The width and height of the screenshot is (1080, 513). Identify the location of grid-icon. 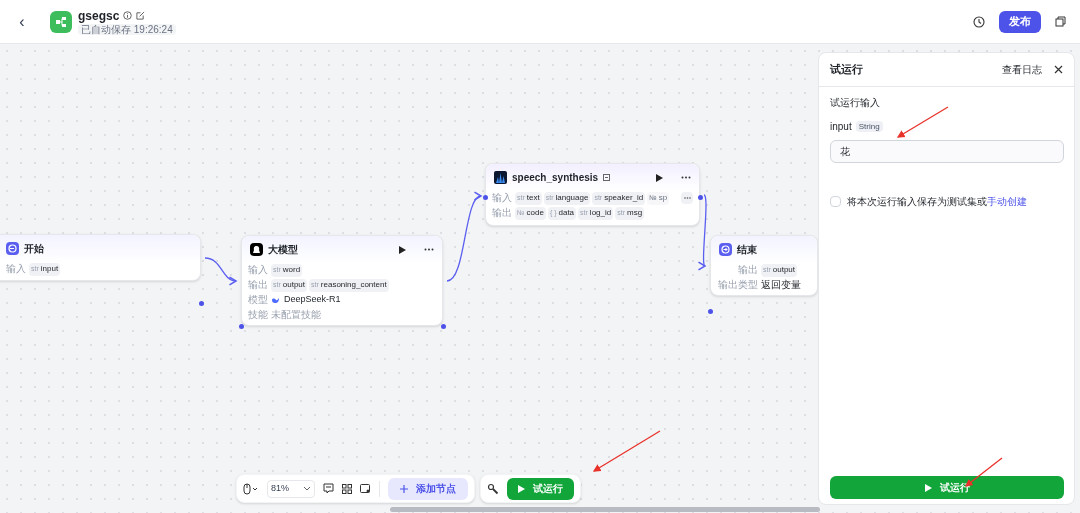
(347, 488).